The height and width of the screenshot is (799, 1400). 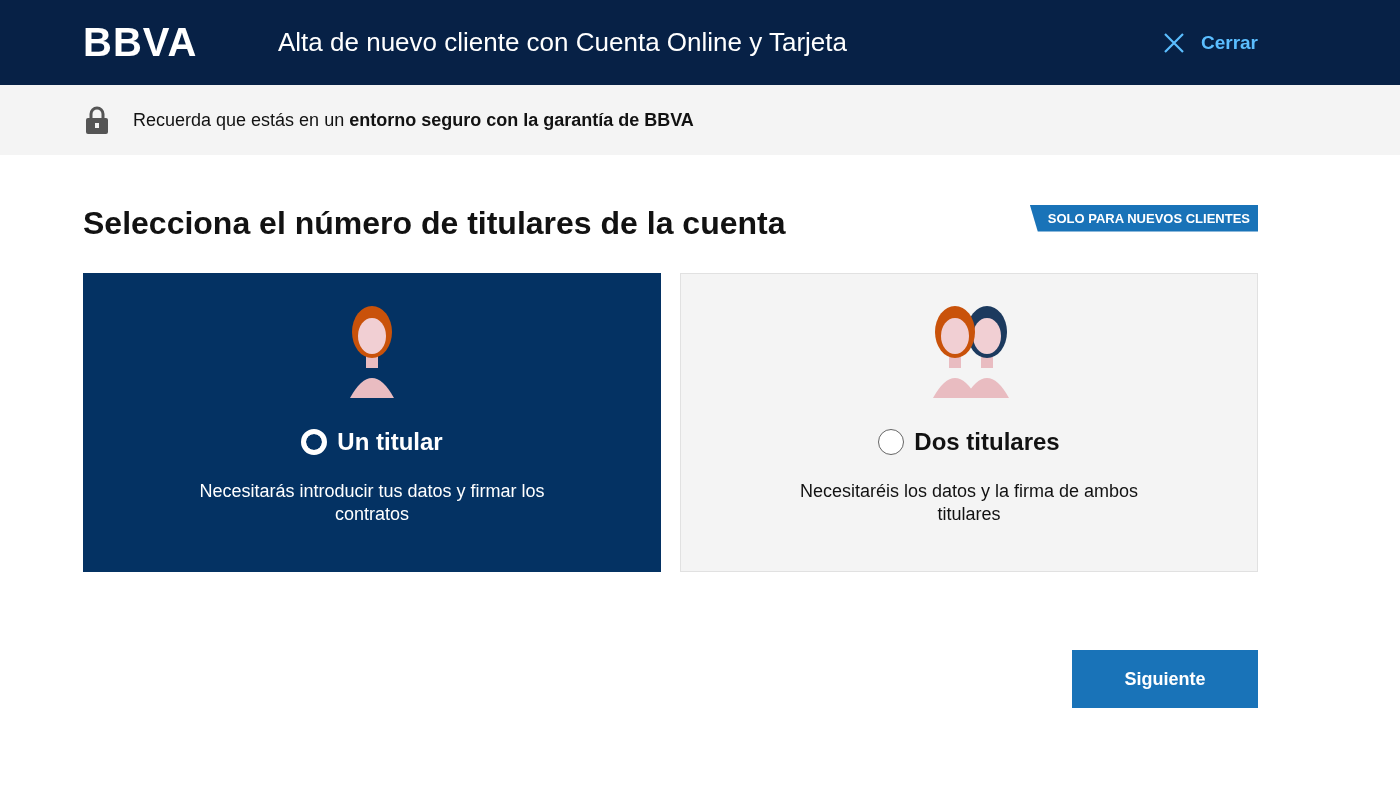 I want to click on close-button: Cerrar, so click(x=1210, y=42).